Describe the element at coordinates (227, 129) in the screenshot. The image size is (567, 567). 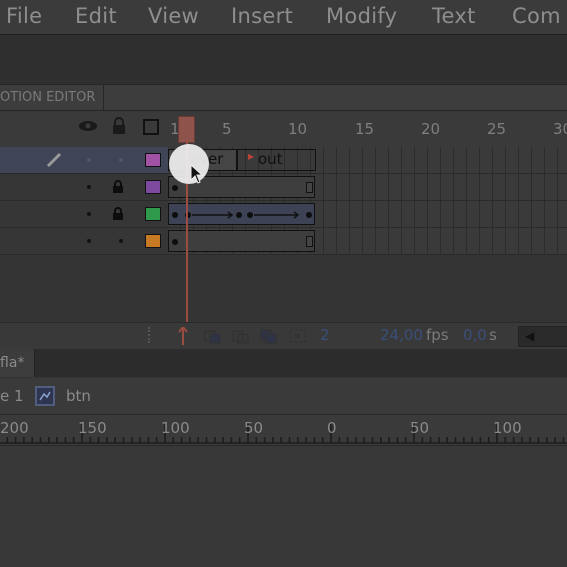
I see `frame-number: 5` at that location.